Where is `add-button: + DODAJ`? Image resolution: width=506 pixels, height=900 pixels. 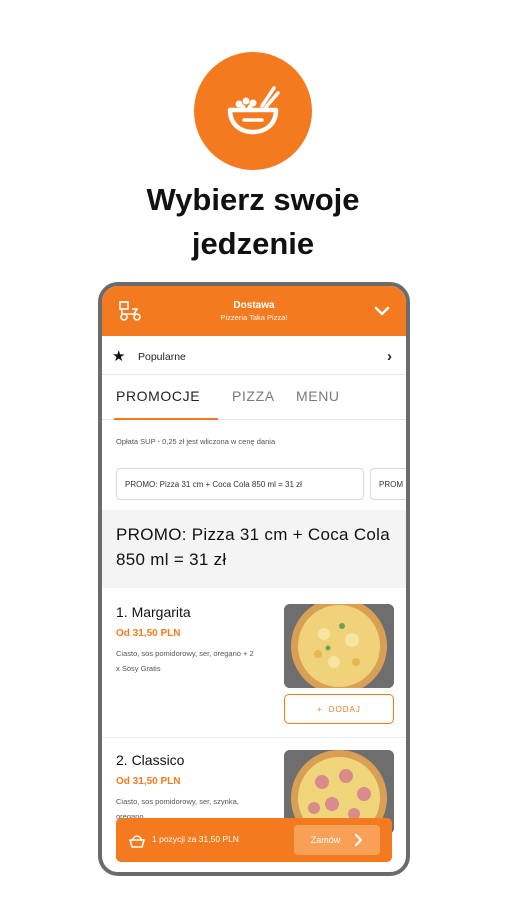 add-button: + DODAJ is located at coordinates (339, 709).